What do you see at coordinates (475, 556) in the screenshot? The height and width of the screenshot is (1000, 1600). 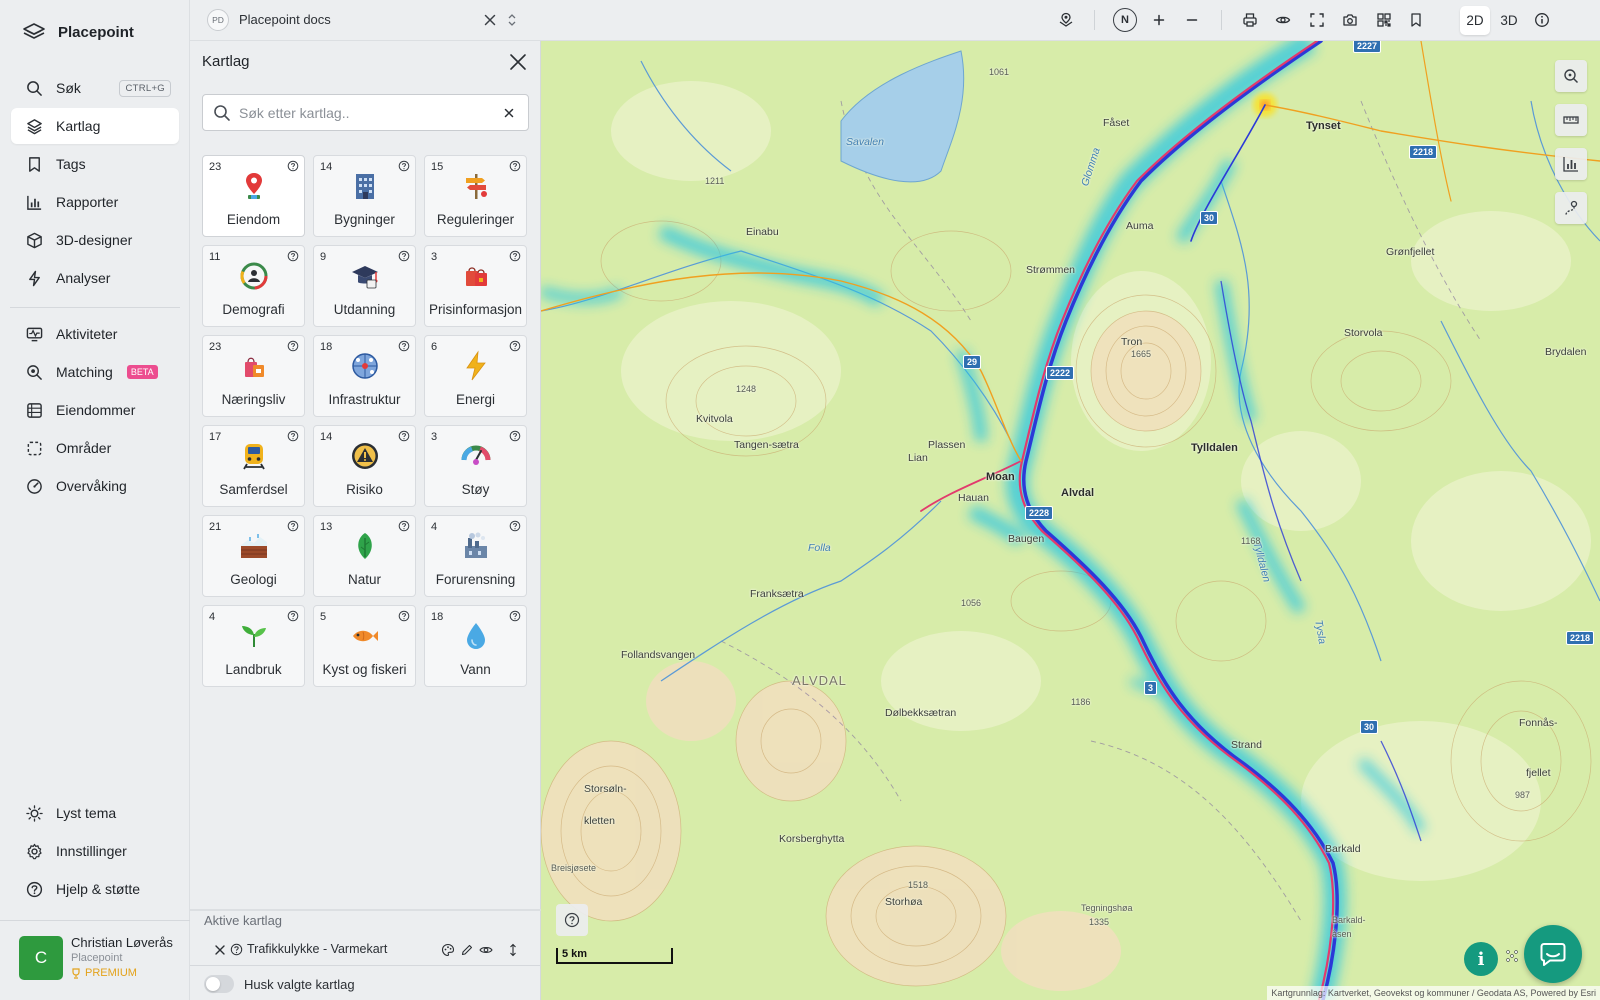 I see `layer-category-card: 4 Forurensning` at bounding box center [475, 556].